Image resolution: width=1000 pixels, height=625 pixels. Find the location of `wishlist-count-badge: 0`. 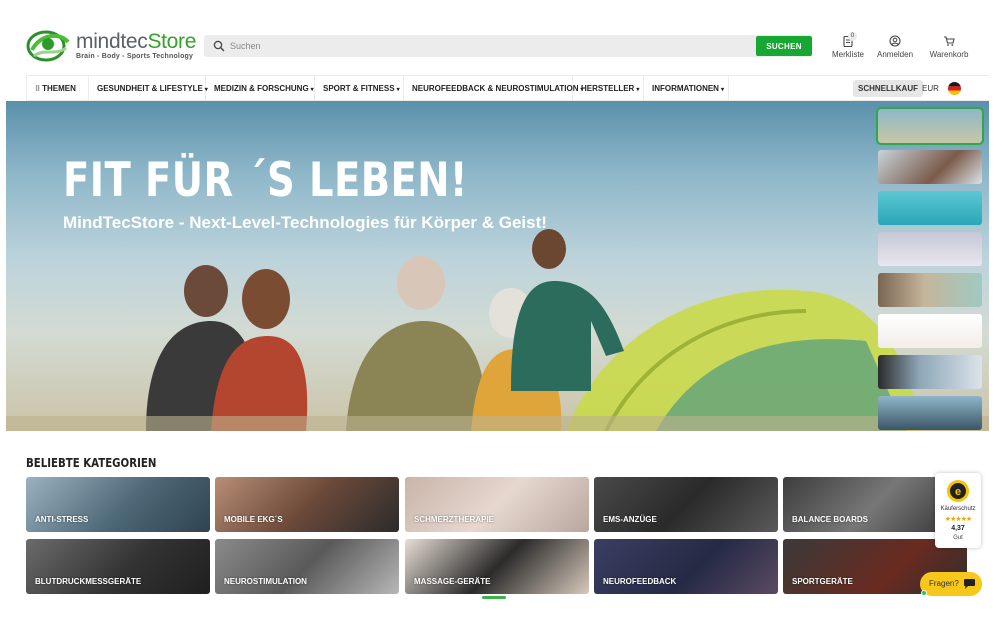

wishlist-count-badge: 0 is located at coordinates (852, 36).